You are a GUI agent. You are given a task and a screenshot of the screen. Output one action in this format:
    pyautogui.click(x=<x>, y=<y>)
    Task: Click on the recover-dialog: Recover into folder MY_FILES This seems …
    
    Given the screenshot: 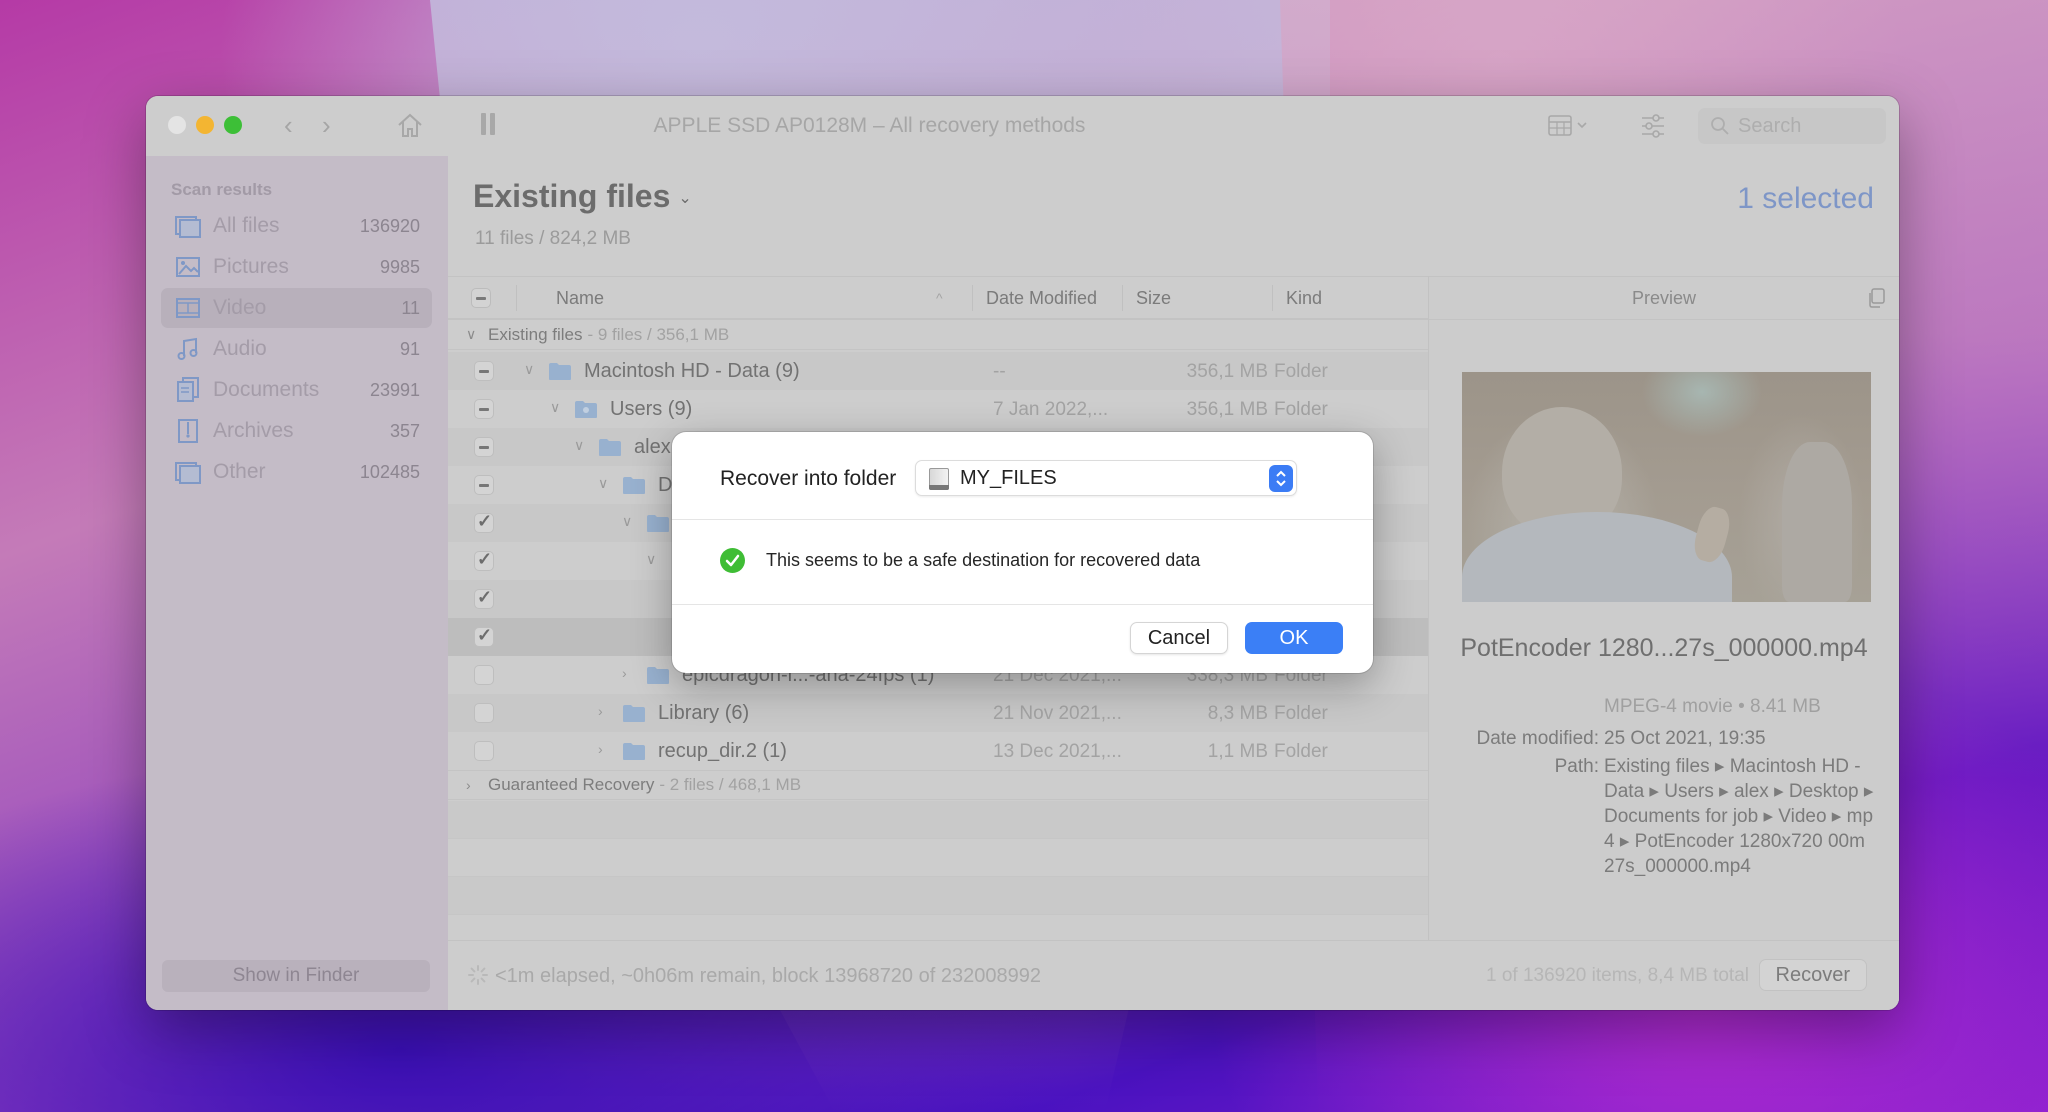 What is the action you would take?
    pyautogui.click(x=1022, y=552)
    